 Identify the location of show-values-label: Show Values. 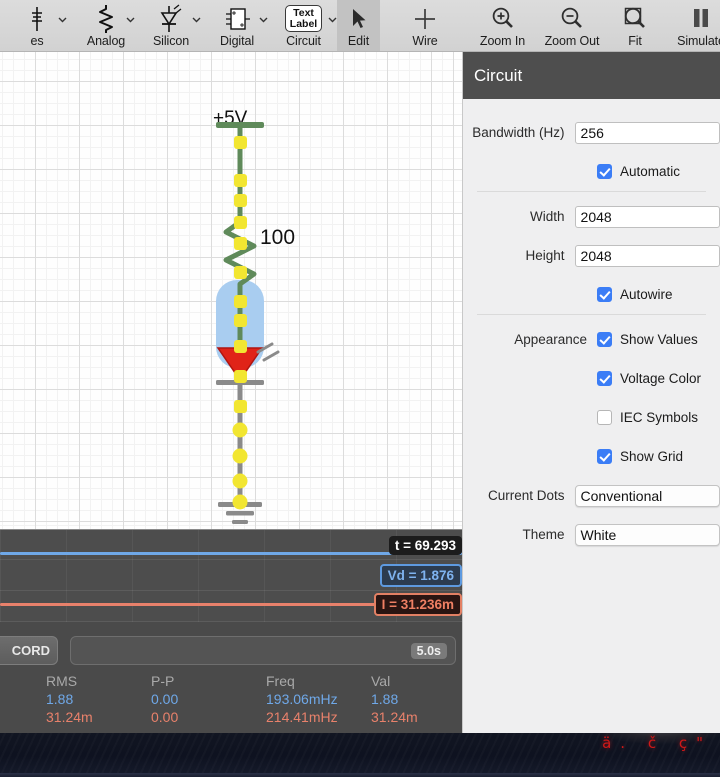
(659, 339).